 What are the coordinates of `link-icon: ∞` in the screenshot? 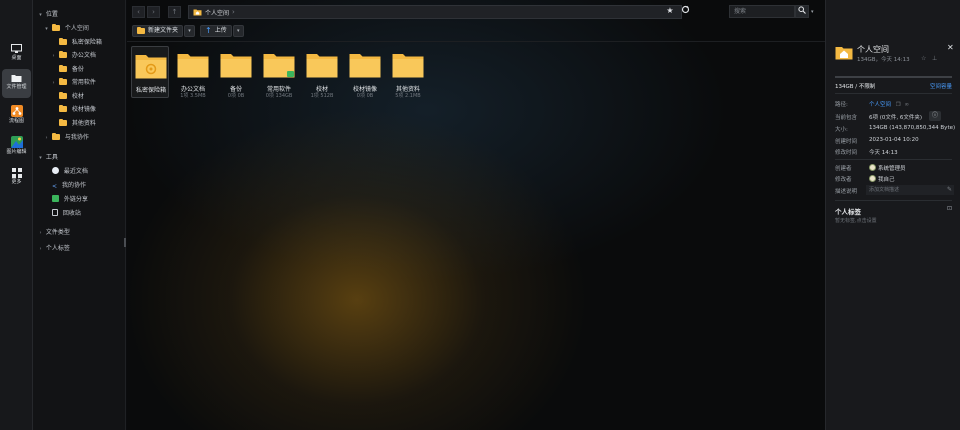 It's located at (906, 105).